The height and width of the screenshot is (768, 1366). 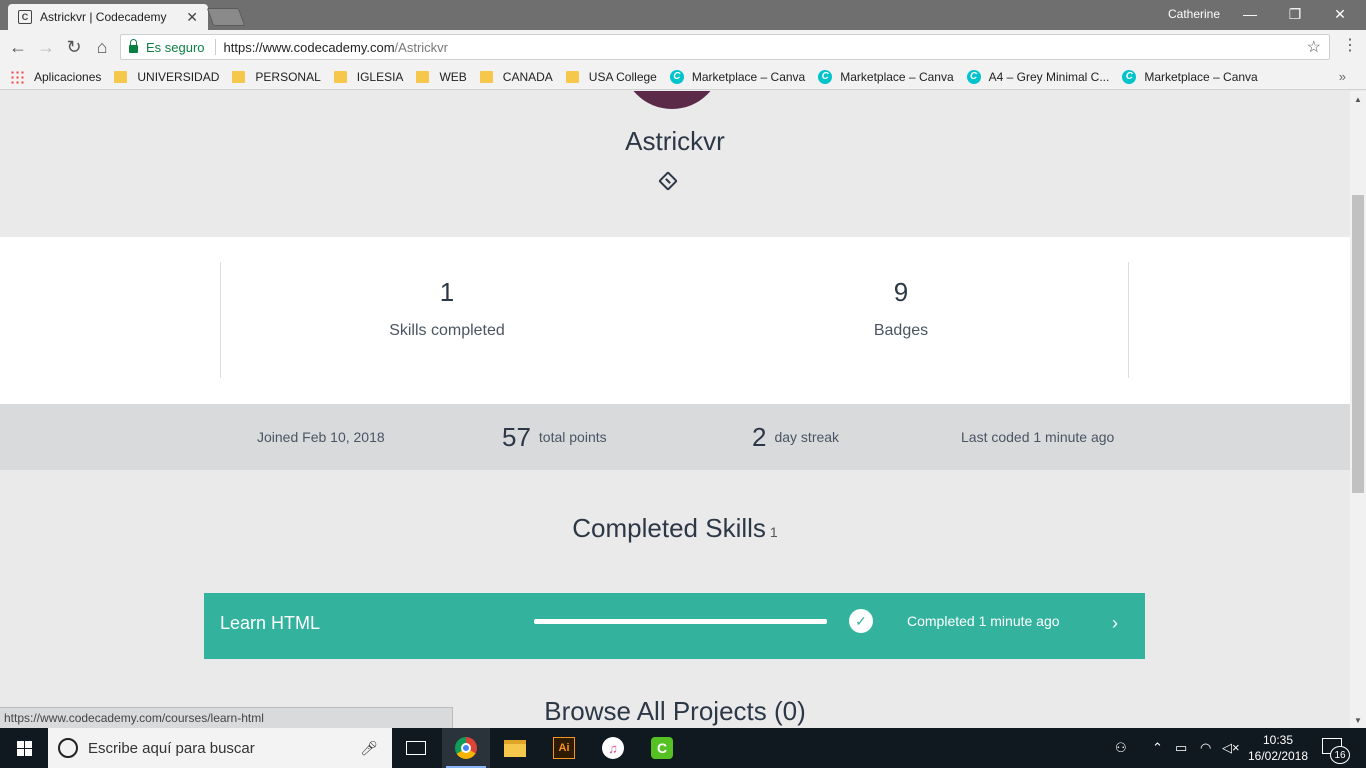 What do you see at coordinates (24, 748) in the screenshot?
I see `windows-start-icon` at bounding box center [24, 748].